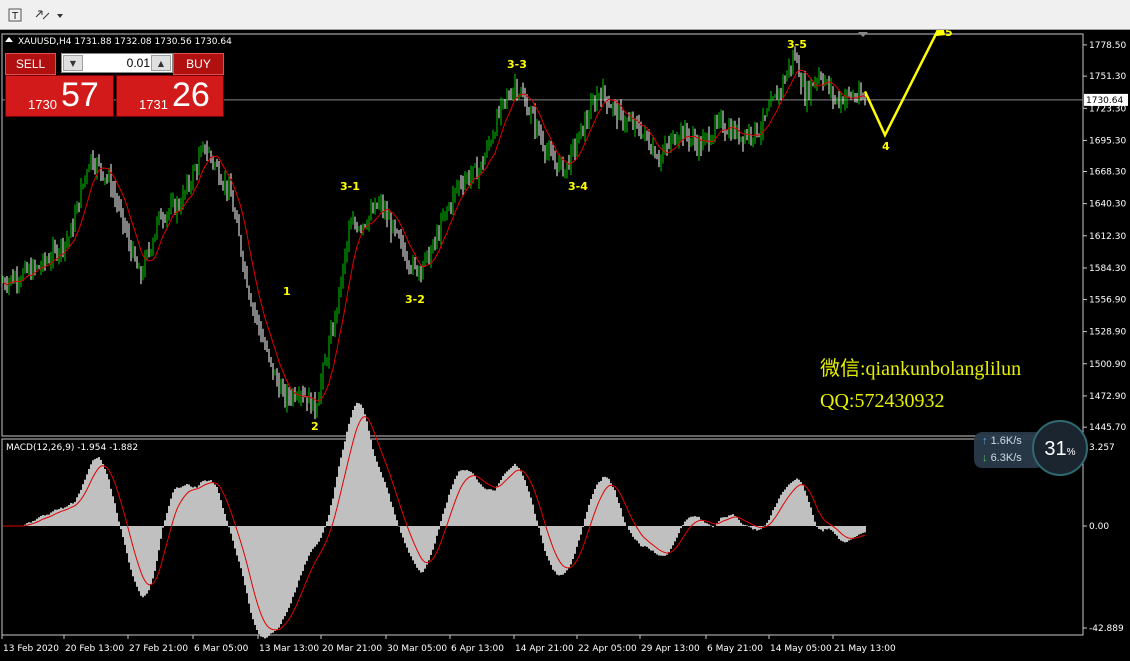 The image size is (1130, 661). What do you see at coordinates (1107, 141) in the screenshot?
I see `price-axis-label: 1695.30` at bounding box center [1107, 141].